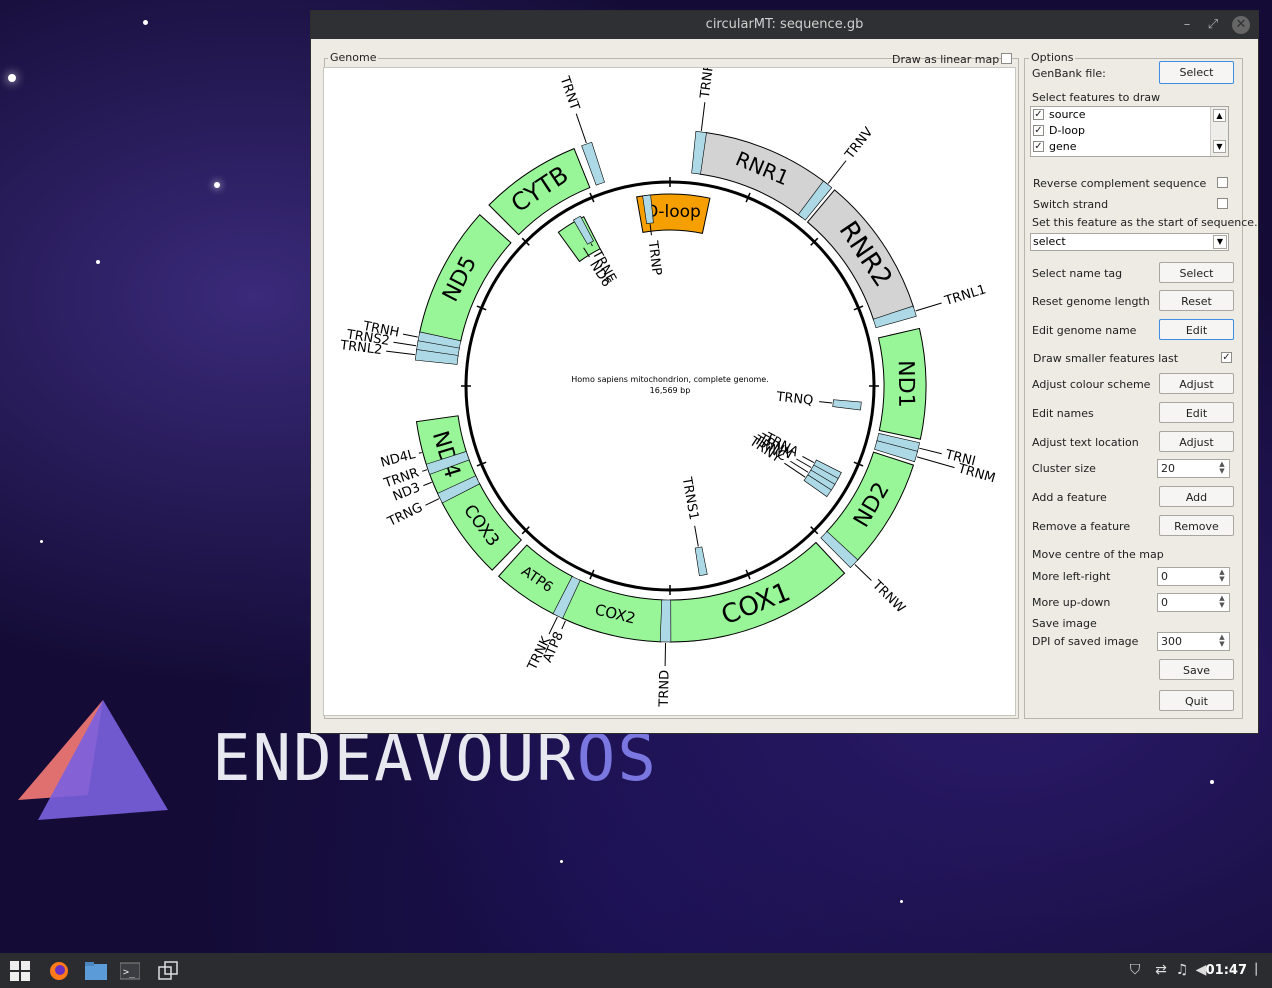 The image size is (1272, 988). What do you see at coordinates (1193, 468) in the screenshot?
I see `cluster-size-spinbox: 20 ▲ ▼` at bounding box center [1193, 468].